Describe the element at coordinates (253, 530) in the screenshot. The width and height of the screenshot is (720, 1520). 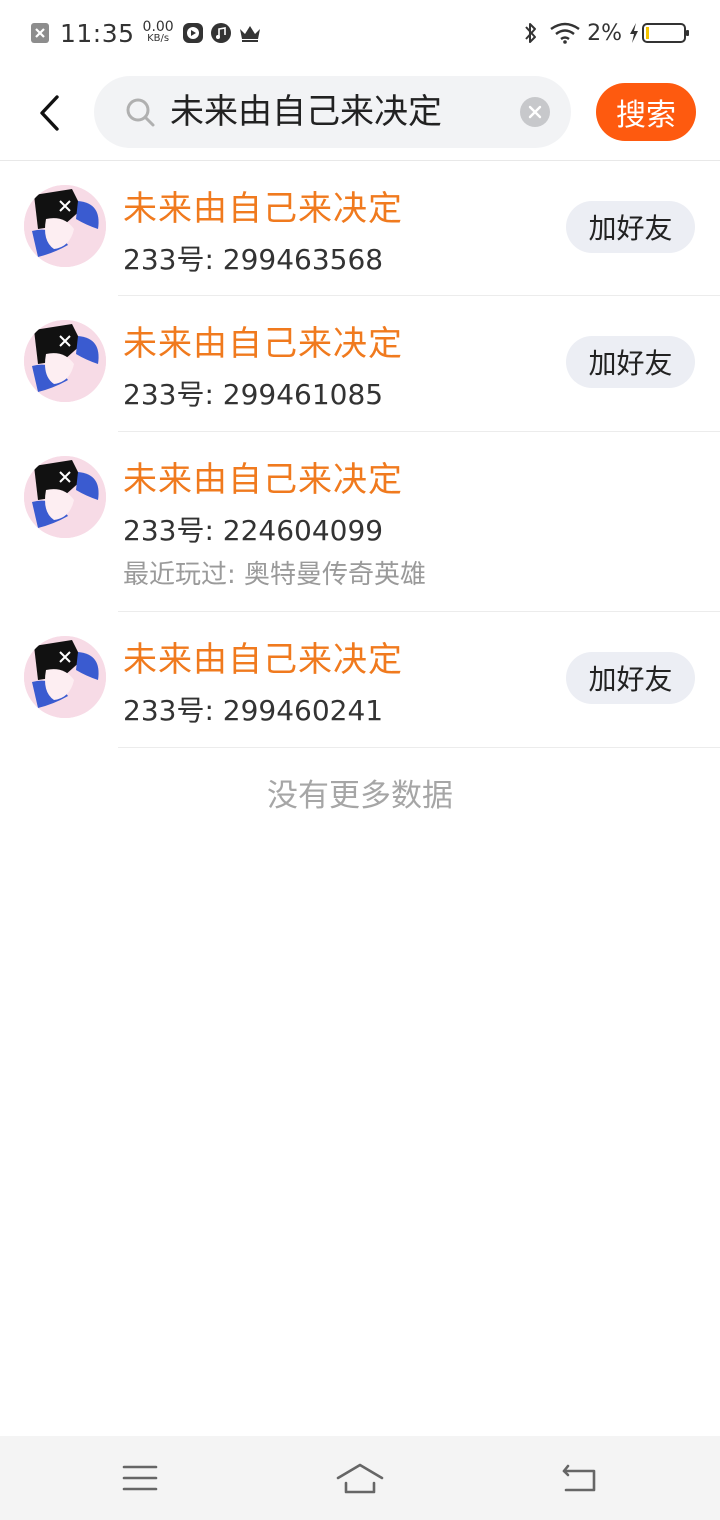
I see `user-id: 233号: 224604099` at that location.